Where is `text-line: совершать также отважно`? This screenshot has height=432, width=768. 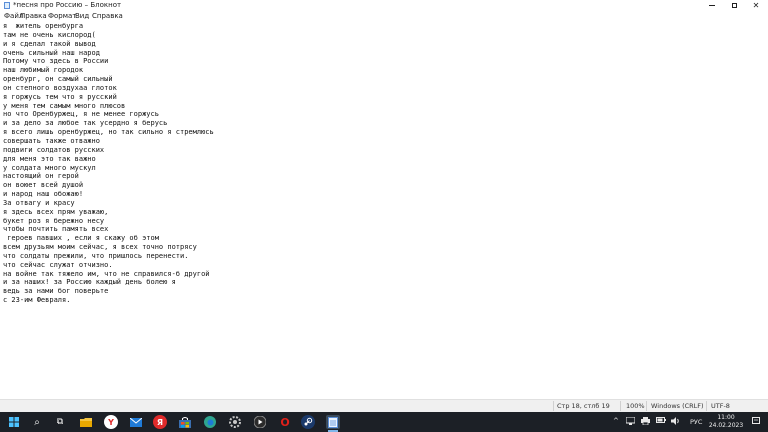 text-line: совершать также отважно is located at coordinates (108, 141).